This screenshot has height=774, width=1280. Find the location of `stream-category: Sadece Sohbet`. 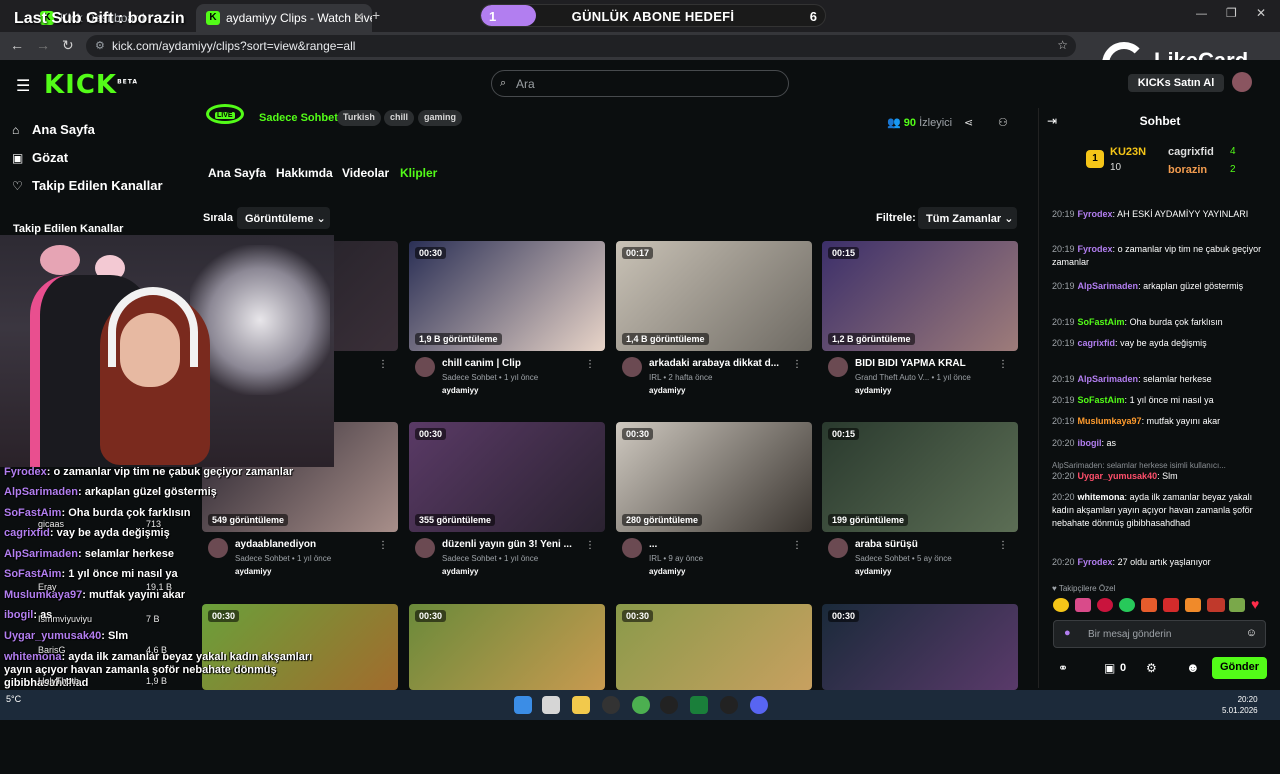

stream-category: Sadece Sohbet is located at coordinates (298, 118).